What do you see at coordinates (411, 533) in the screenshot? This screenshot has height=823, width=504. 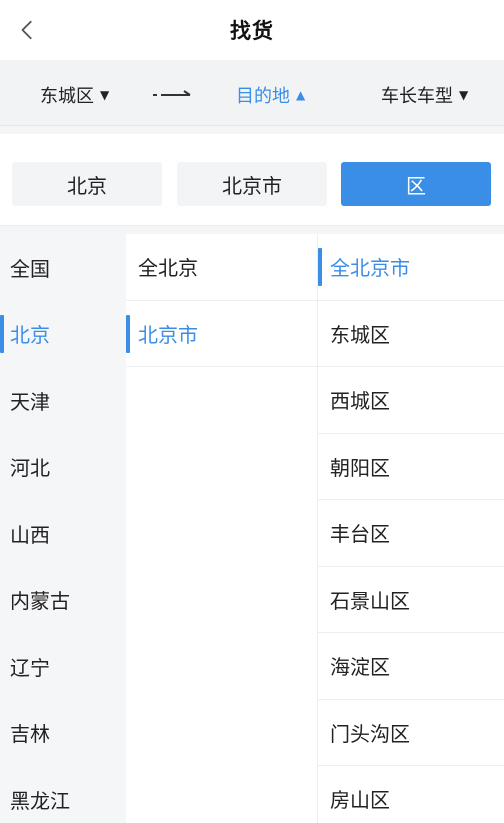 I see `district-item-fengtai: 丰台区` at bounding box center [411, 533].